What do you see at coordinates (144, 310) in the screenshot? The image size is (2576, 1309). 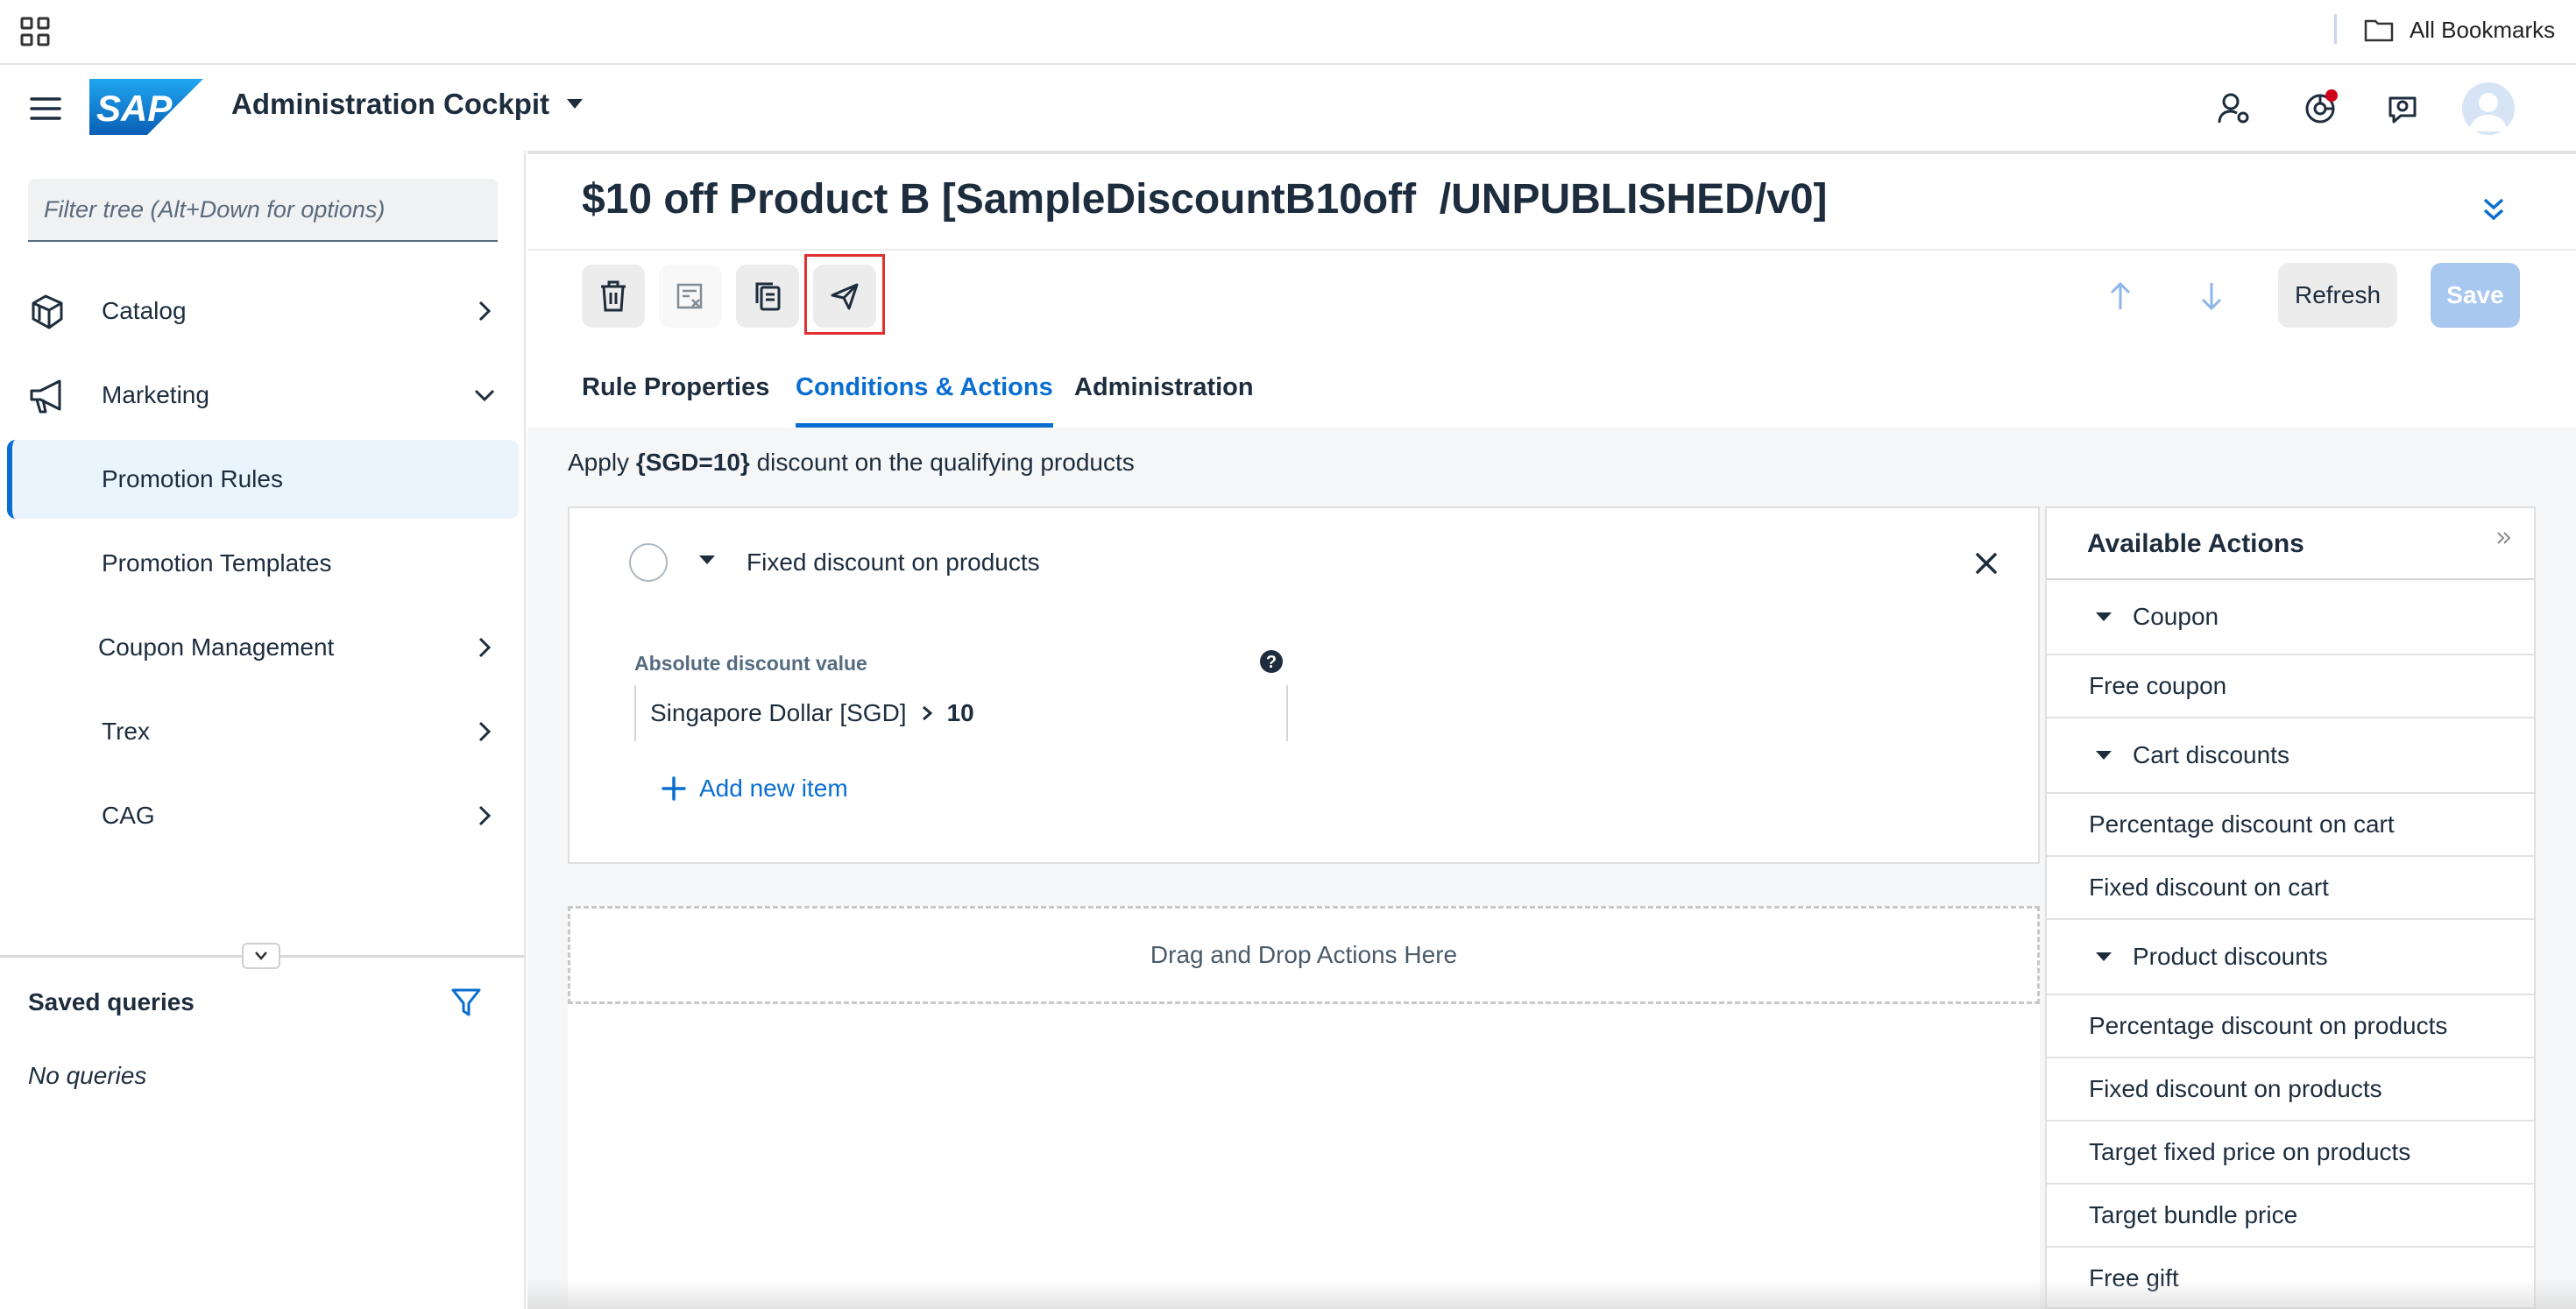 I see `sidebar-item-label: Catalog` at bounding box center [144, 310].